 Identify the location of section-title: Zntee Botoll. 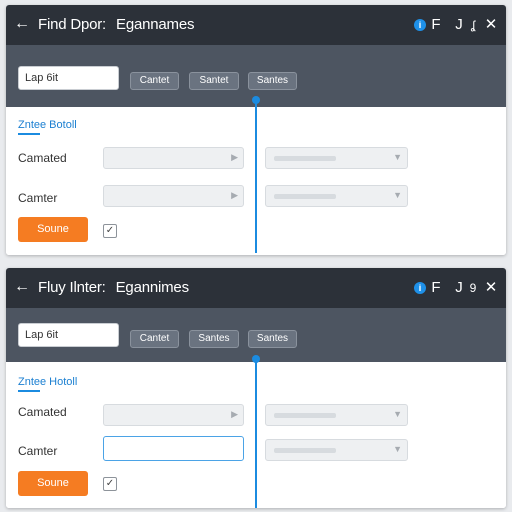
(47, 127).